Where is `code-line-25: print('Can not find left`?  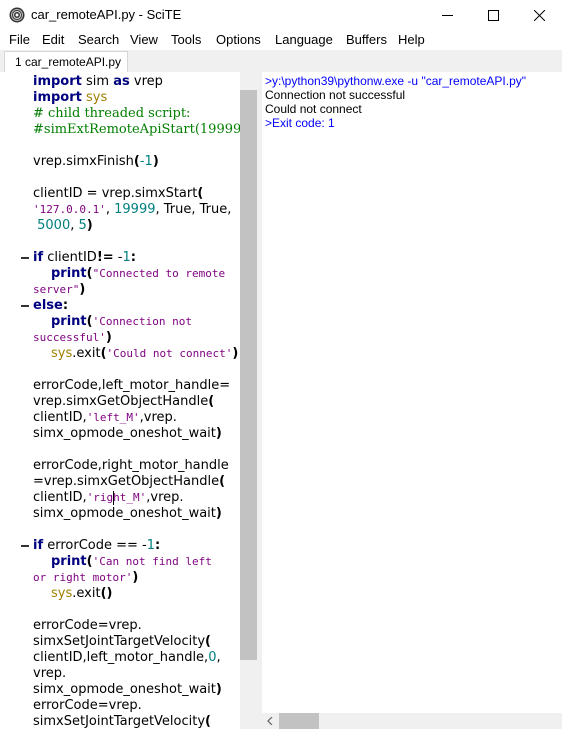 code-line-25: print('Can not find left is located at coordinates (131, 561).